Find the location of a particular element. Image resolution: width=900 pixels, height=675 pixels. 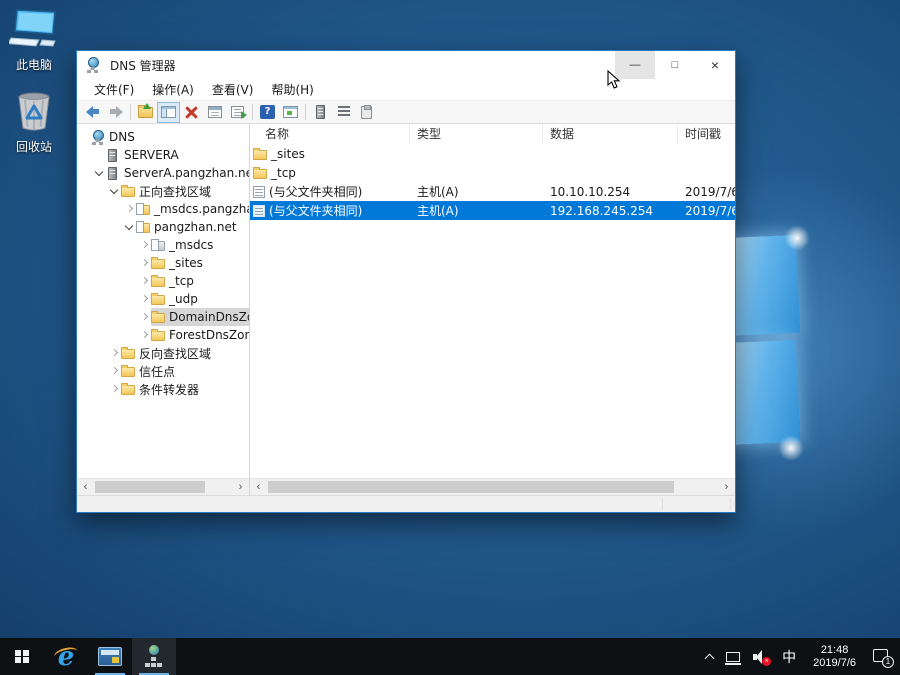

menu-action: 操作(A) is located at coordinates (173, 89).